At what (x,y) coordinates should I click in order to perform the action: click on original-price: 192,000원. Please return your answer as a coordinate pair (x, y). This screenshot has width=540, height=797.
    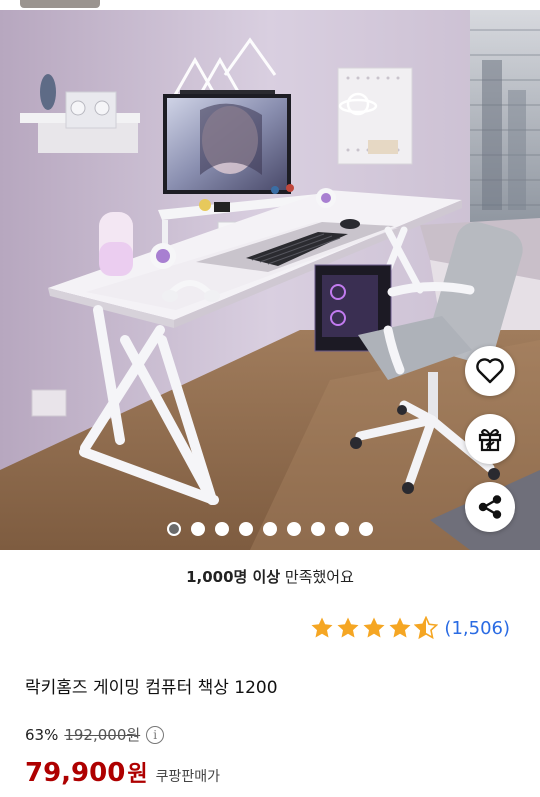
    Looking at the image, I should click on (102, 735).